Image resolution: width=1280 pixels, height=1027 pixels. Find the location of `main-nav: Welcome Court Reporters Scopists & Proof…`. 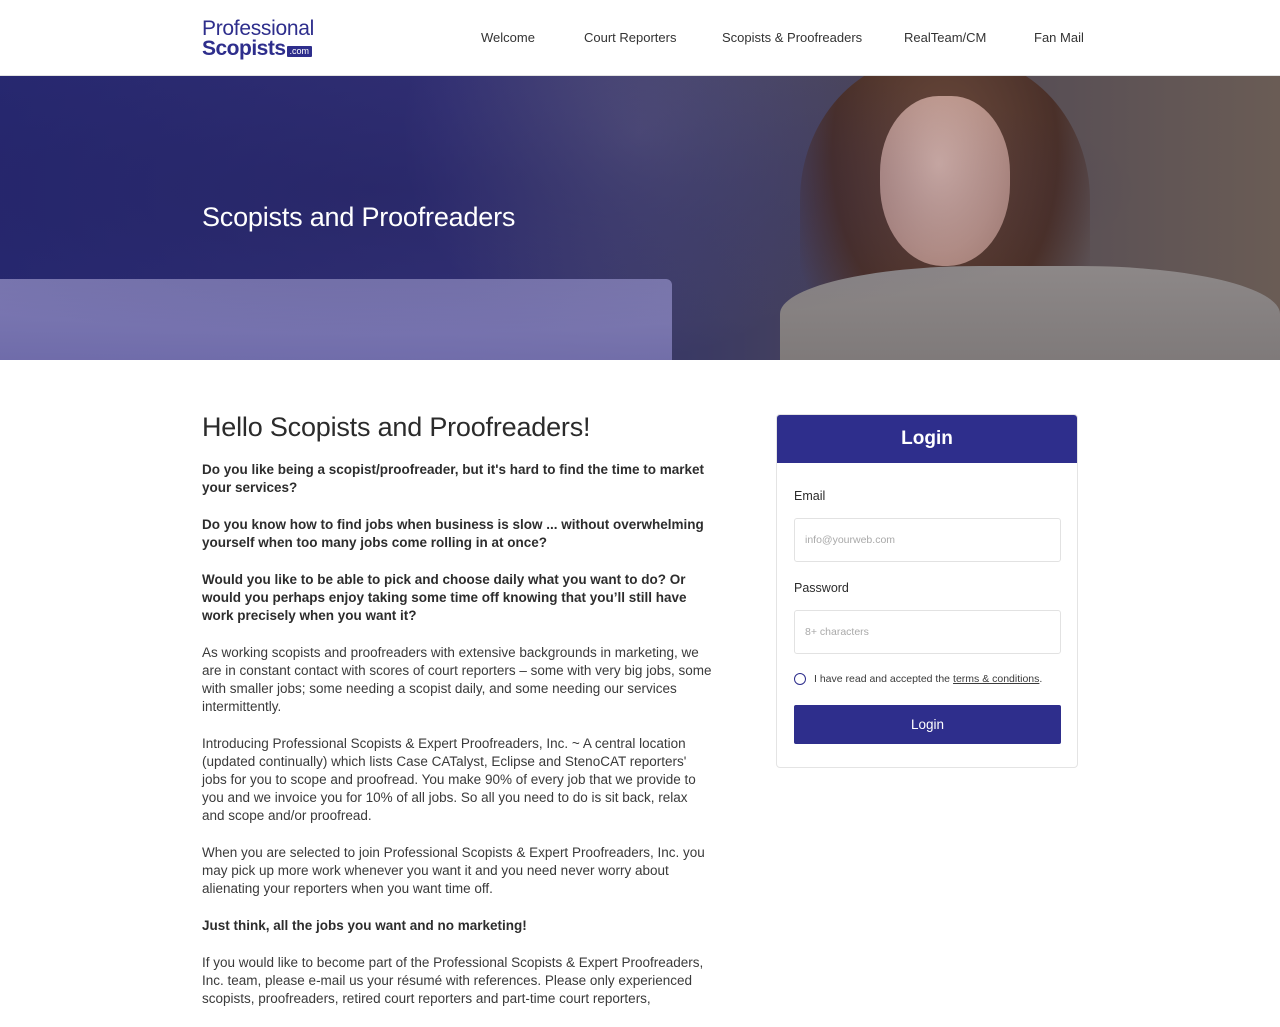

main-nav: Welcome Court Reporters Scopists & Proof… is located at coordinates (640, 40).